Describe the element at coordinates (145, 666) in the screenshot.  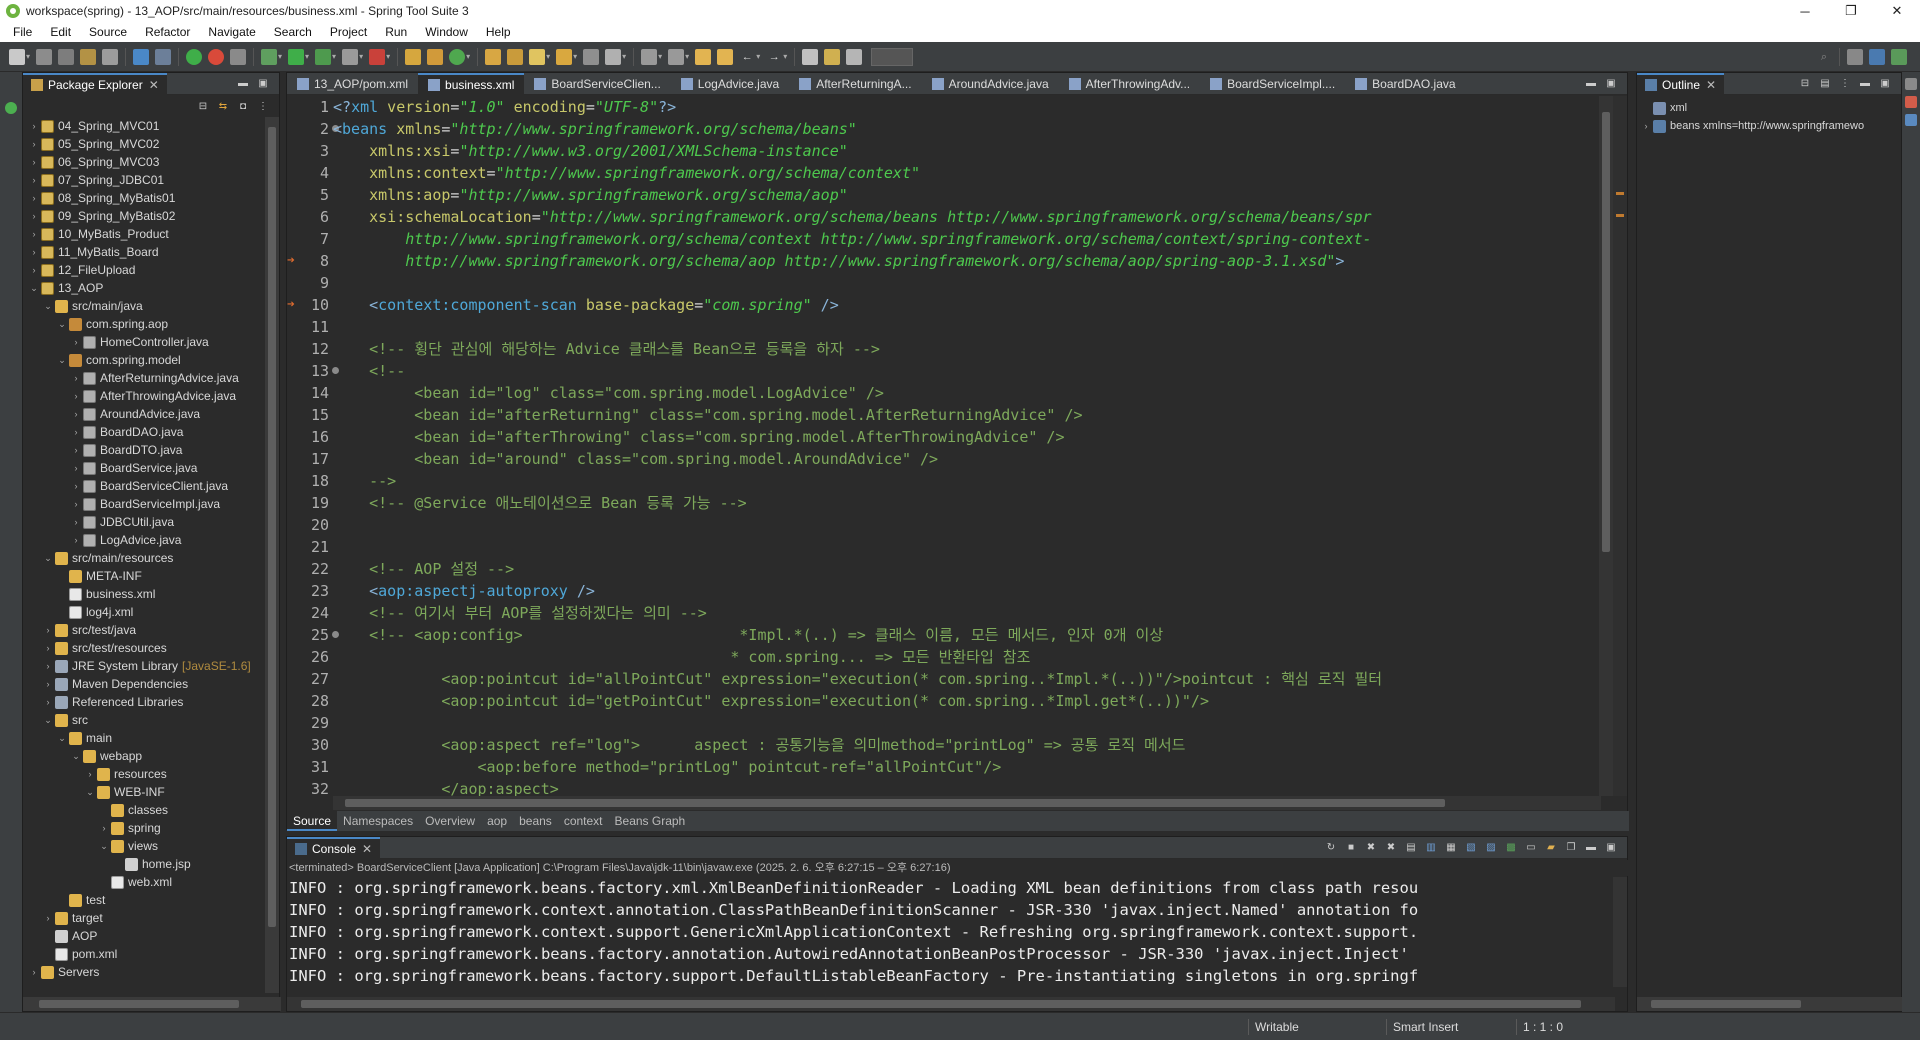
I see `tree-item: › JRE System Library [JavaSE-1.6]` at that location.